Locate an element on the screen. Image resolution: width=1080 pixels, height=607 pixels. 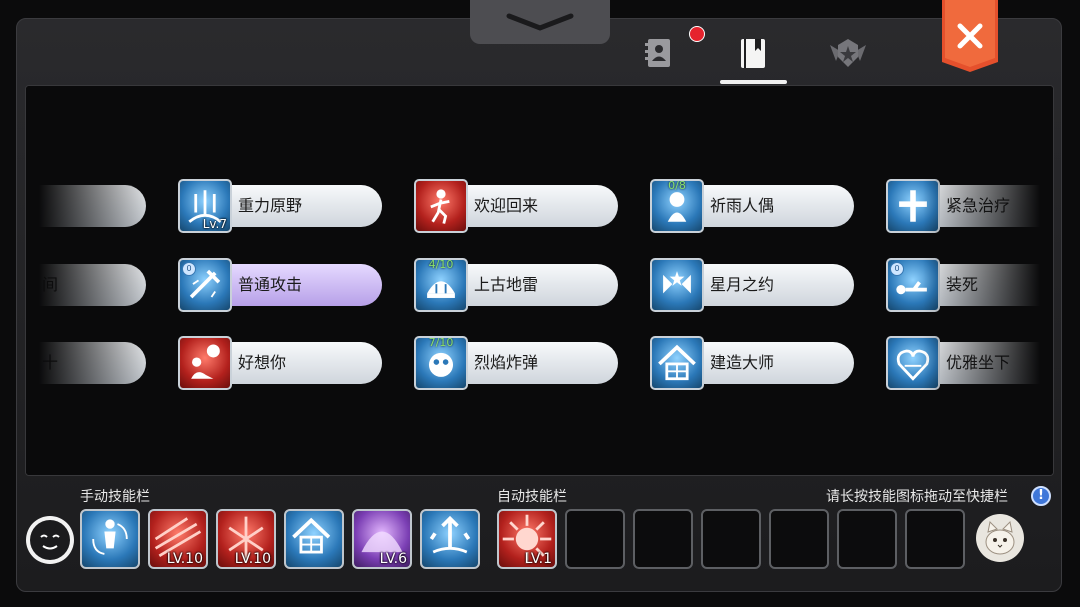
collapse-tab is located at coordinates (540, 22).